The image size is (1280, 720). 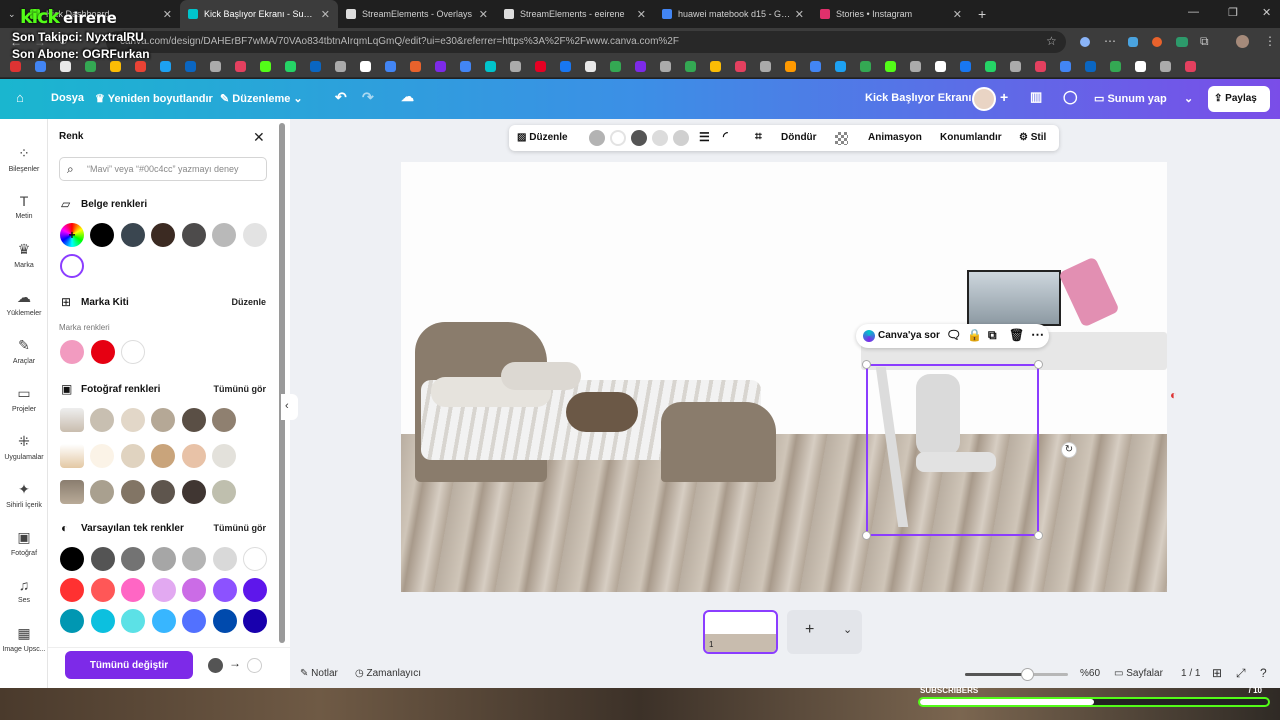 What do you see at coordinates (542, 137) in the screenshot?
I see `edit-image-button: ▨ Düzenle` at bounding box center [542, 137].